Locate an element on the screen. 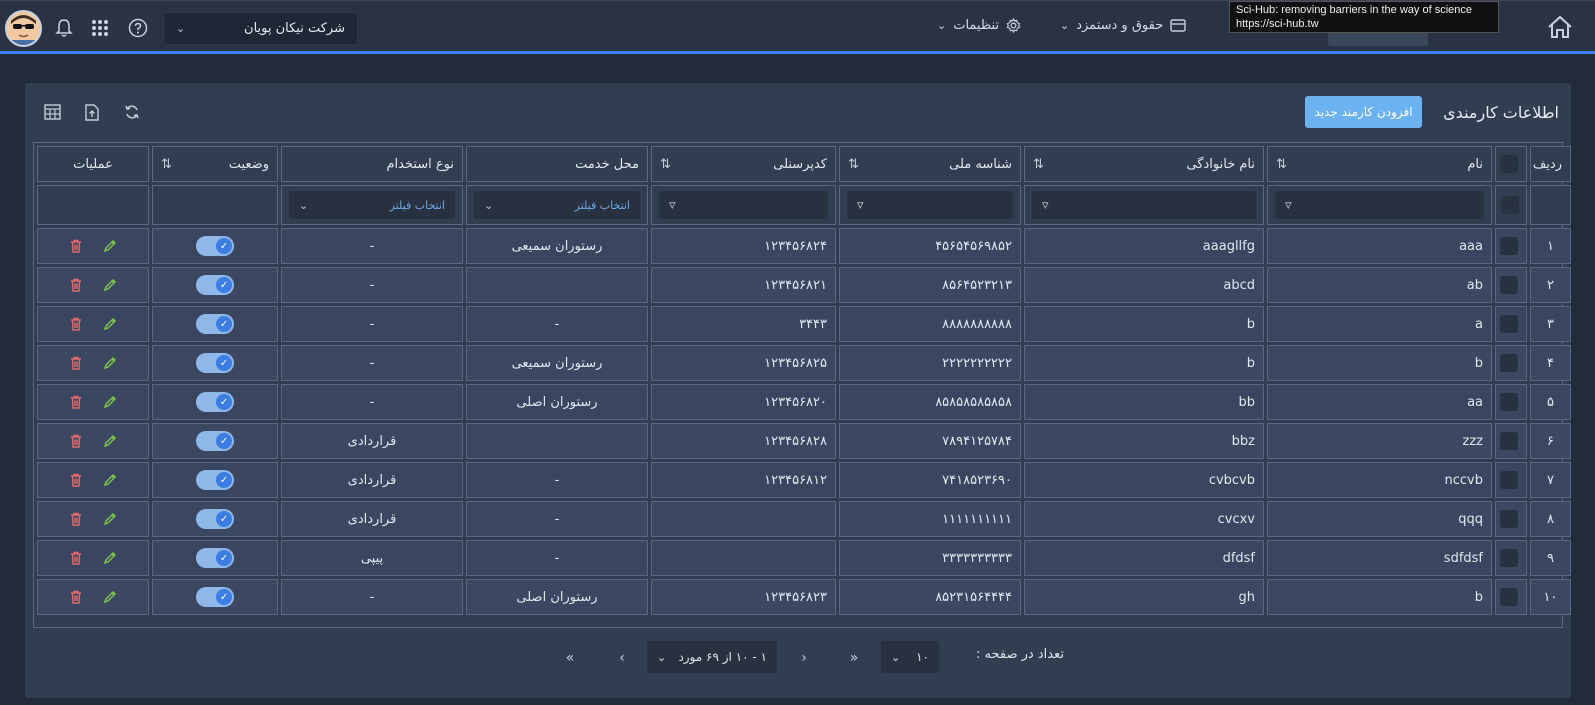 Image resolution: width=1595 pixels, height=705 pixels. select-all-checkbox is located at coordinates (1509, 164).